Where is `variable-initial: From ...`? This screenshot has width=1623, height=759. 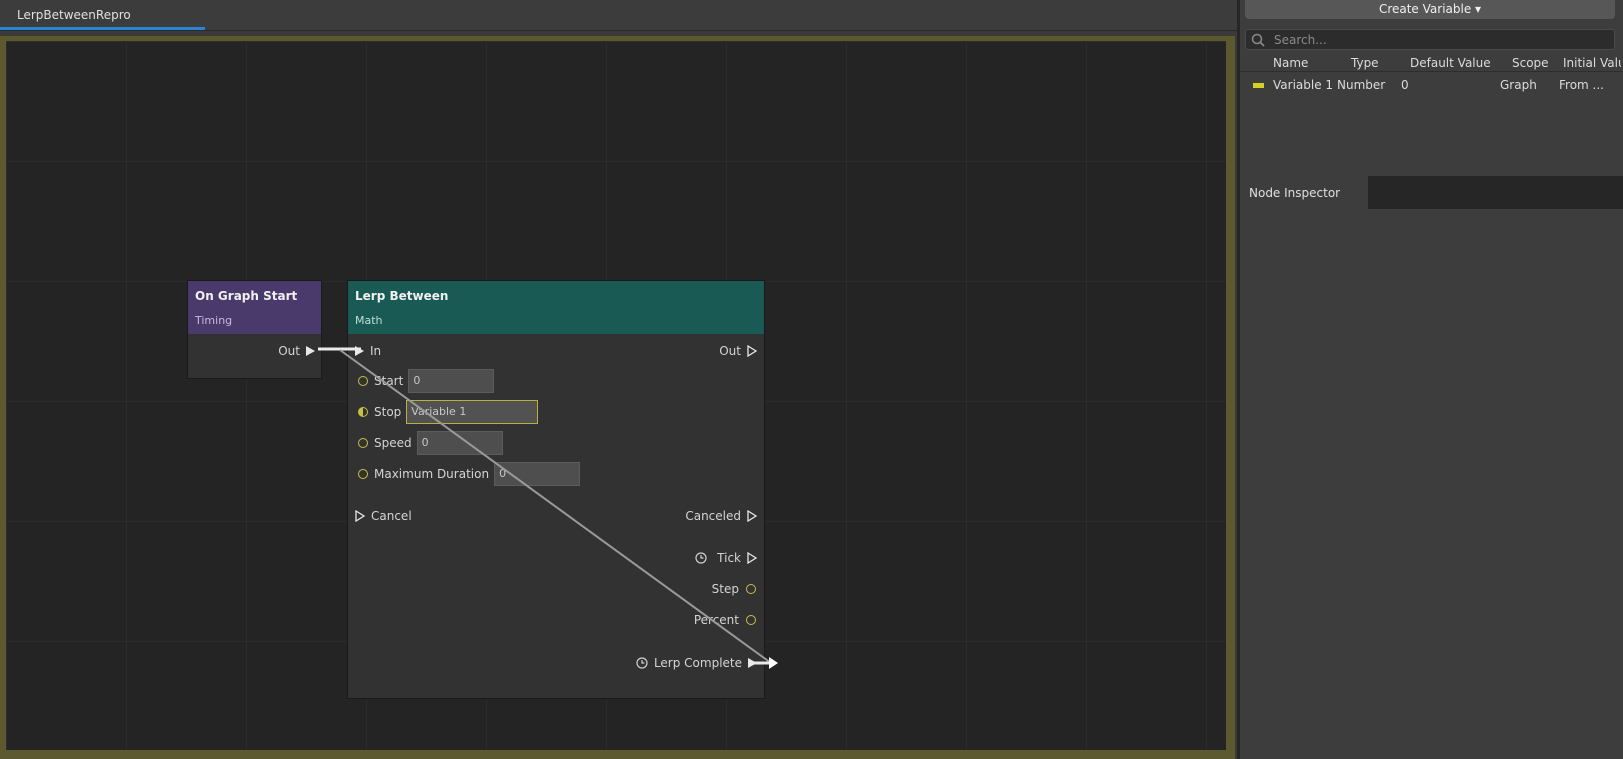
variable-initial: From ... is located at coordinates (1581, 85).